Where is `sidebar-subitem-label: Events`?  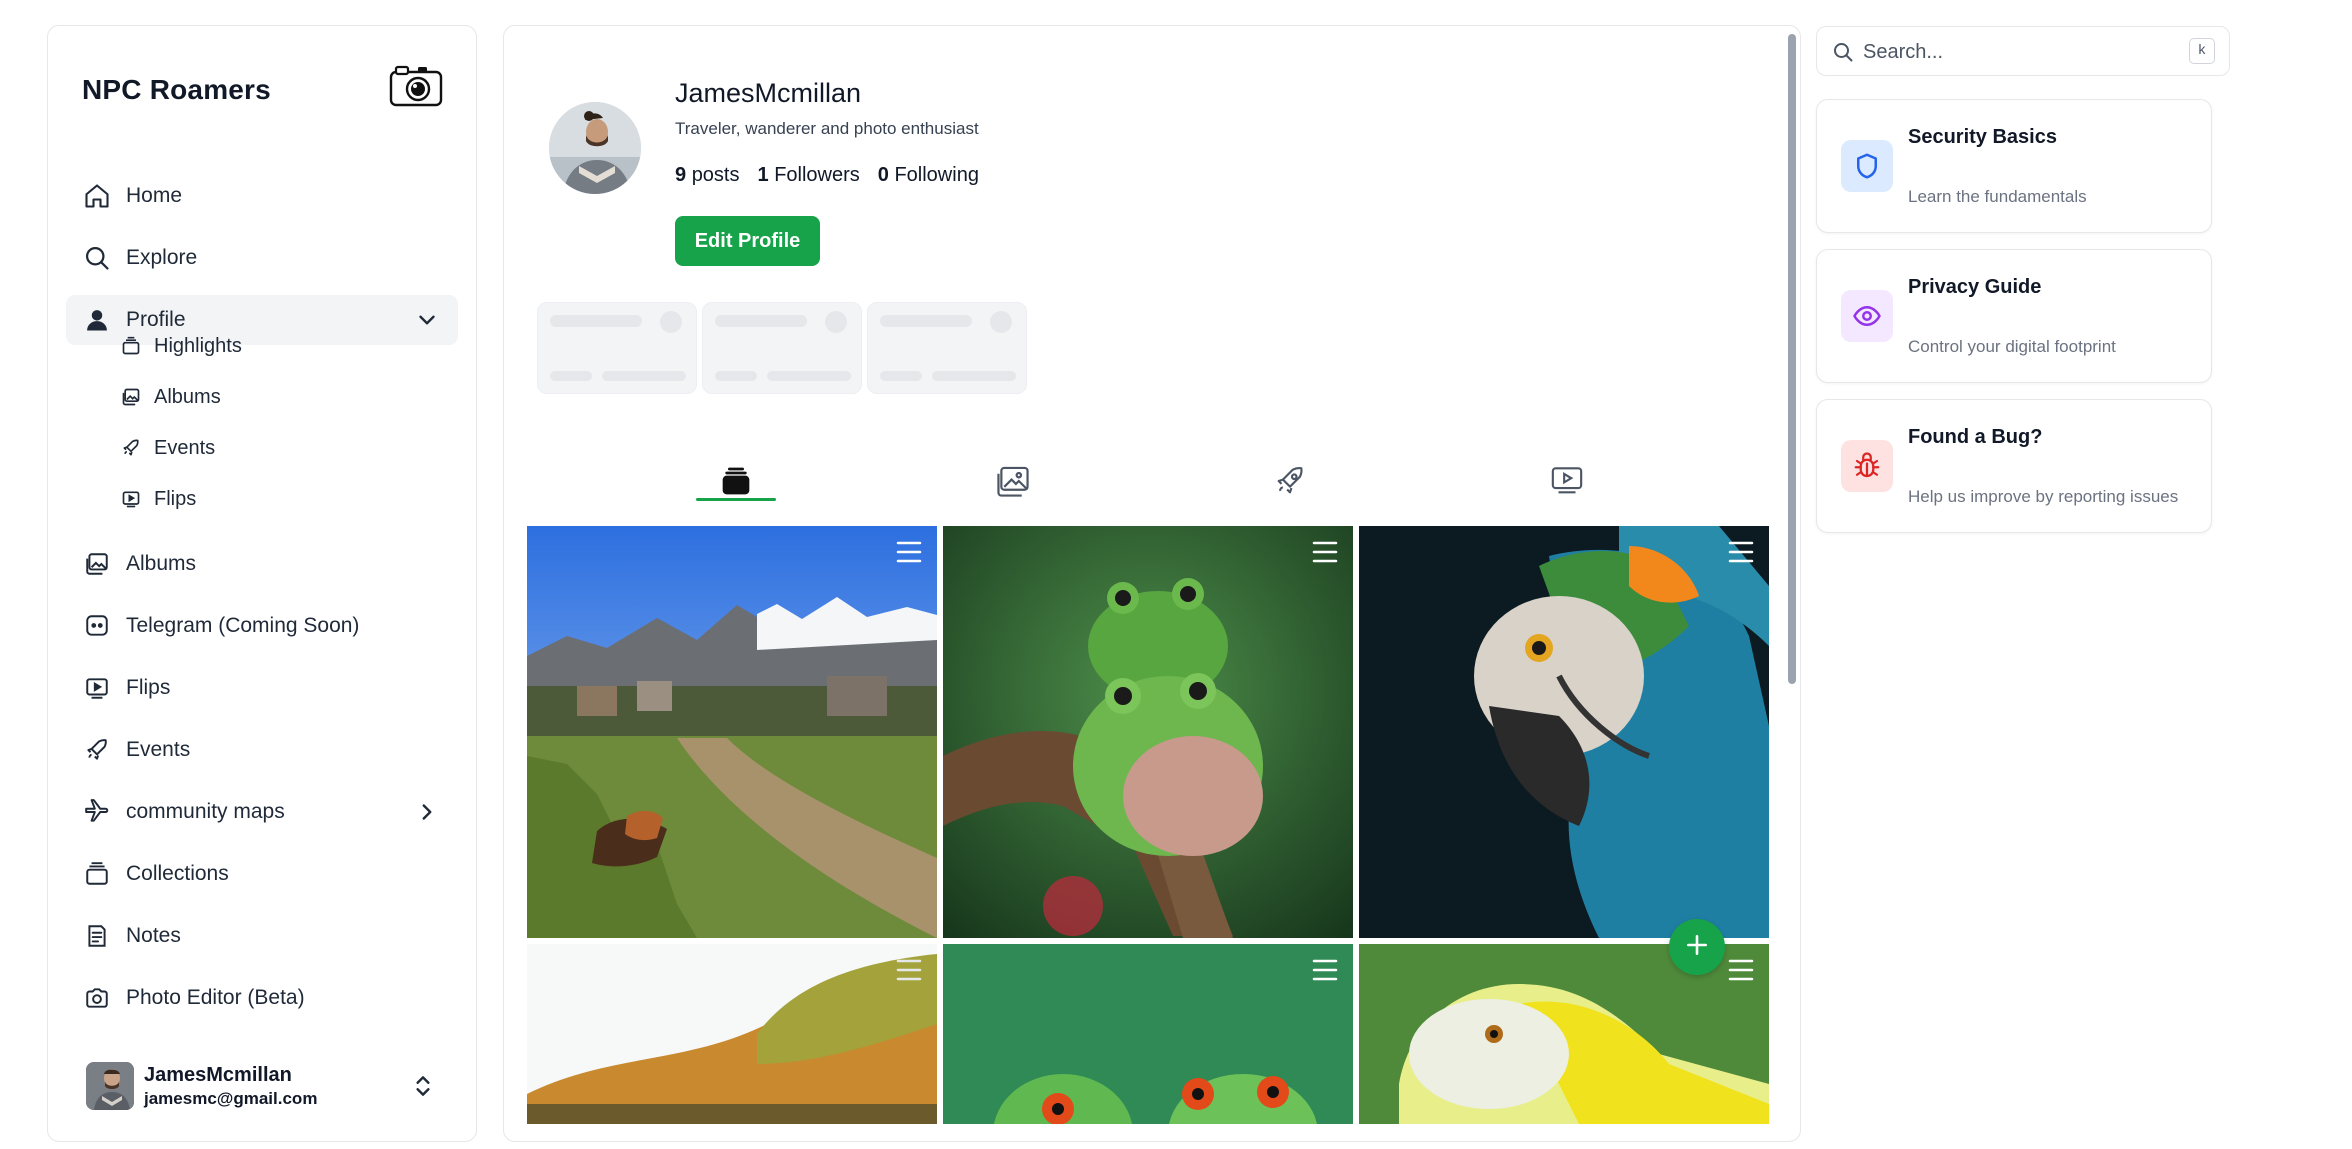
sidebar-subitem-label: Events is located at coordinates (185, 447).